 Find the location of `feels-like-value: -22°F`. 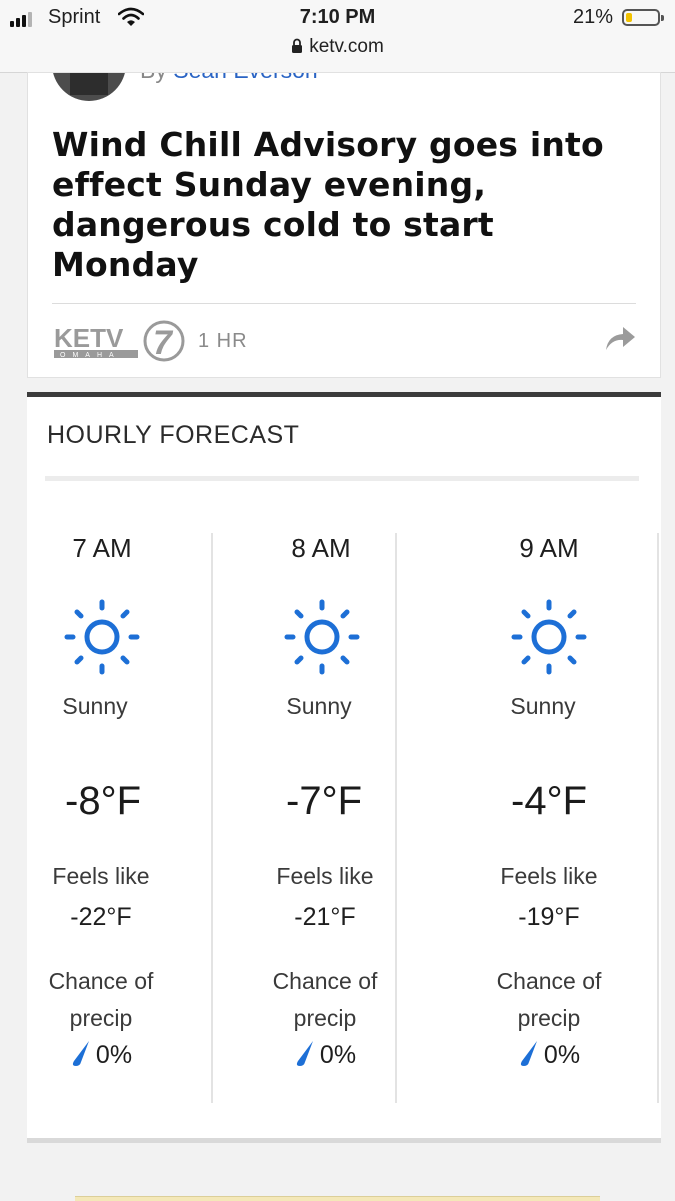

feels-like-value: -22°F is located at coordinates (101, 917).